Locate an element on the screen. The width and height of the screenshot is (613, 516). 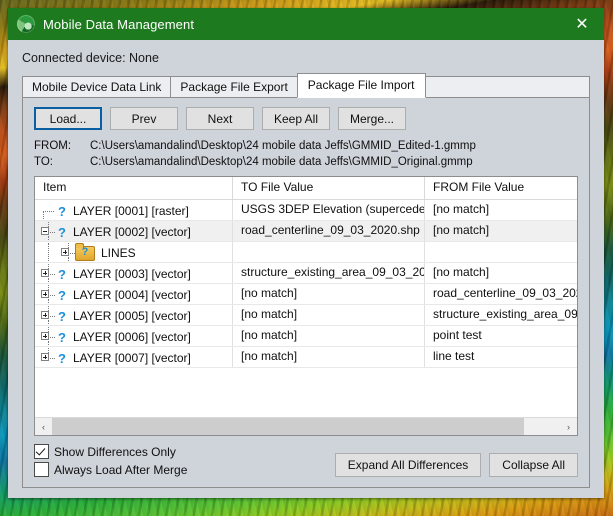
column-header-to-file-value: TO File Value is located at coordinates (329, 188).